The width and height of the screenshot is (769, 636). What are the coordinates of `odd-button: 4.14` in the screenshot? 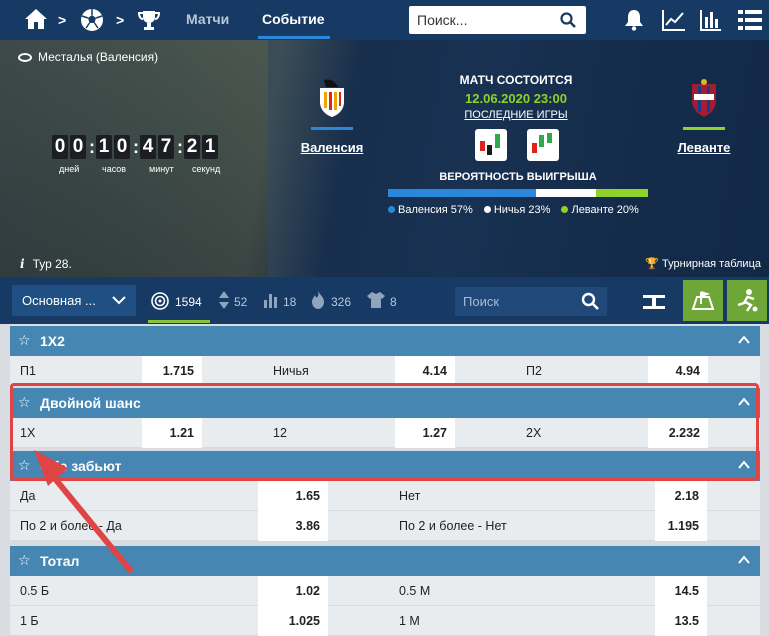 It's located at (425, 371).